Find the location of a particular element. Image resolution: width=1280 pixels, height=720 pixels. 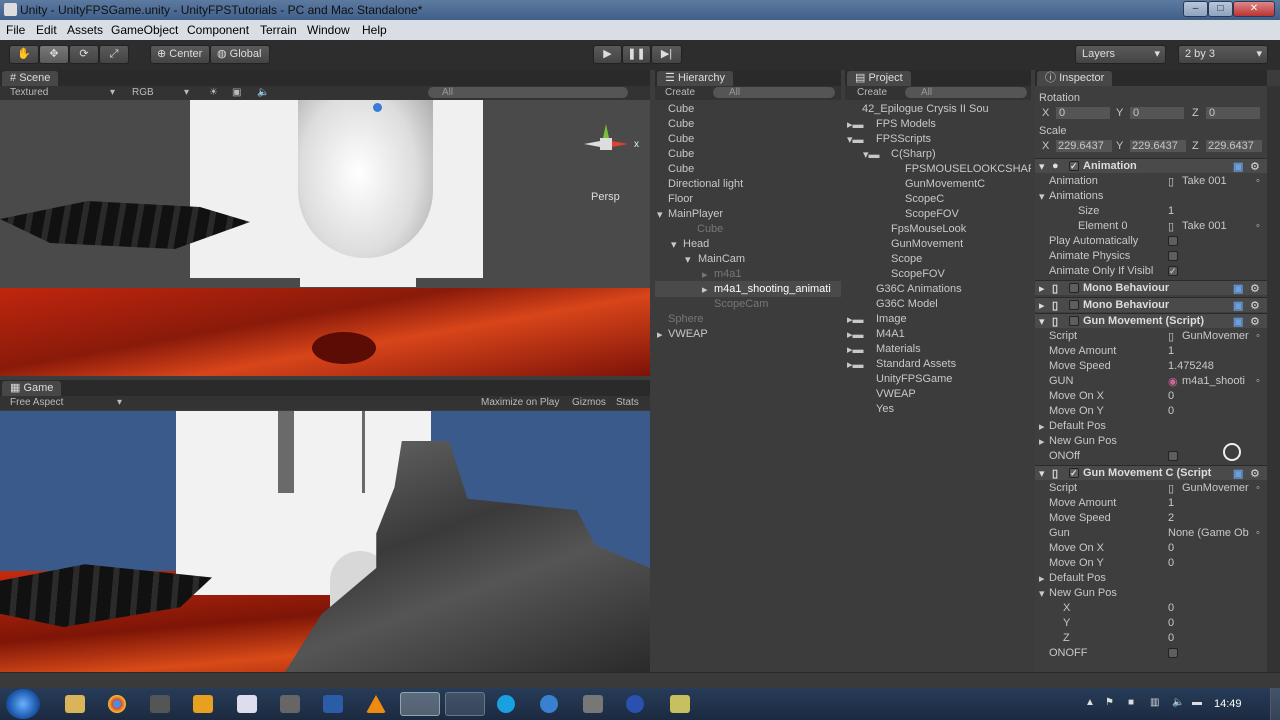

media-icon is located at coordinates (203, 704).